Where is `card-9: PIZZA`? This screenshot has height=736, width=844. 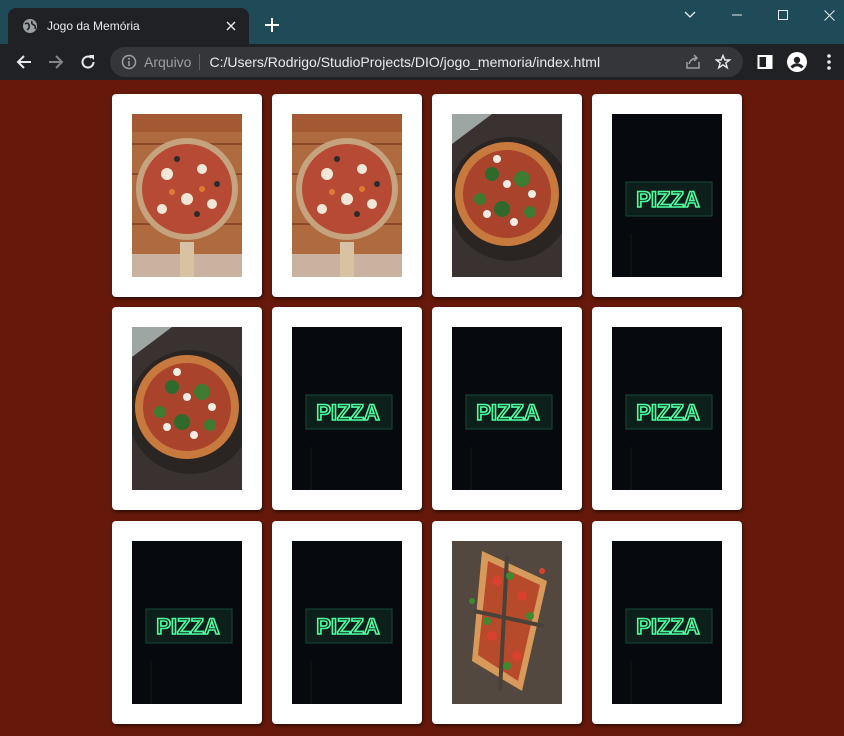 card-9: PIZZA is located at coordinates (187, 622).